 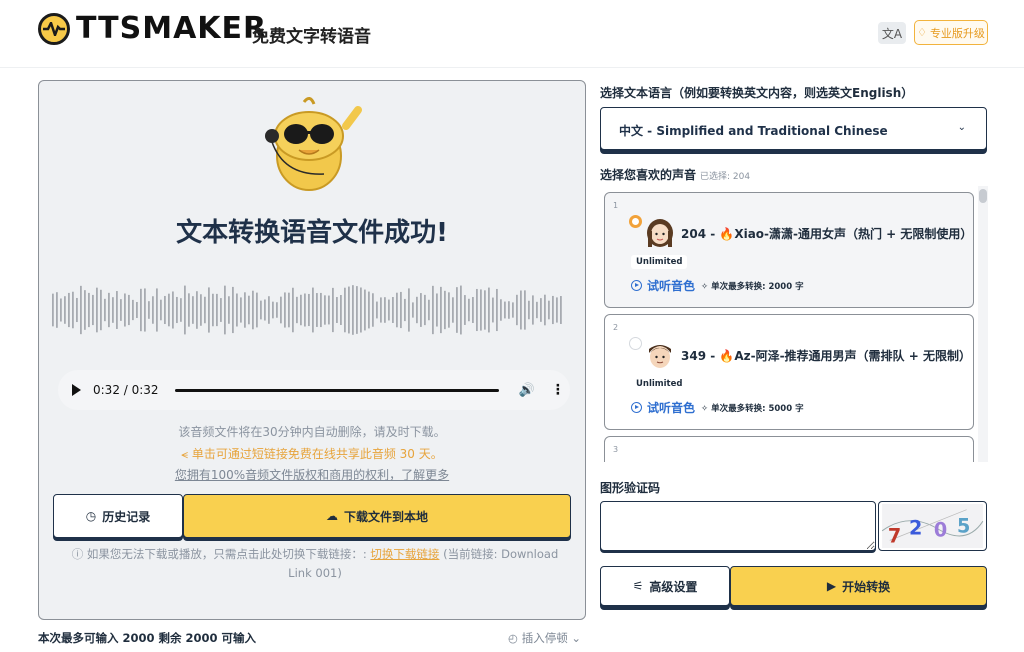 I want to click on pro-upgrade-button: ♢ 专业版升级, so click(x=951, y=32).